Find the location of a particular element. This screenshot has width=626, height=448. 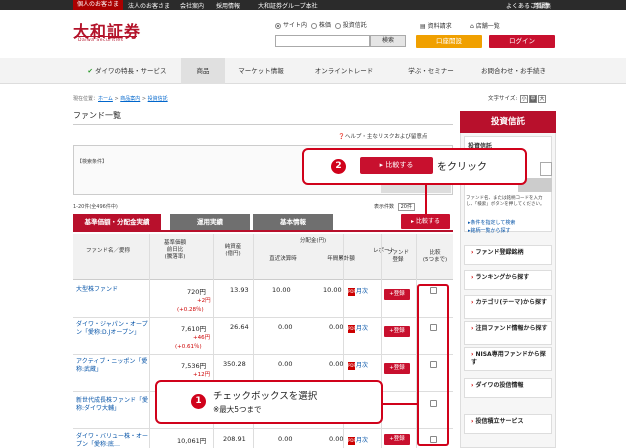

breadcrumb-home: ホーム is located at coordinates (105, 99).